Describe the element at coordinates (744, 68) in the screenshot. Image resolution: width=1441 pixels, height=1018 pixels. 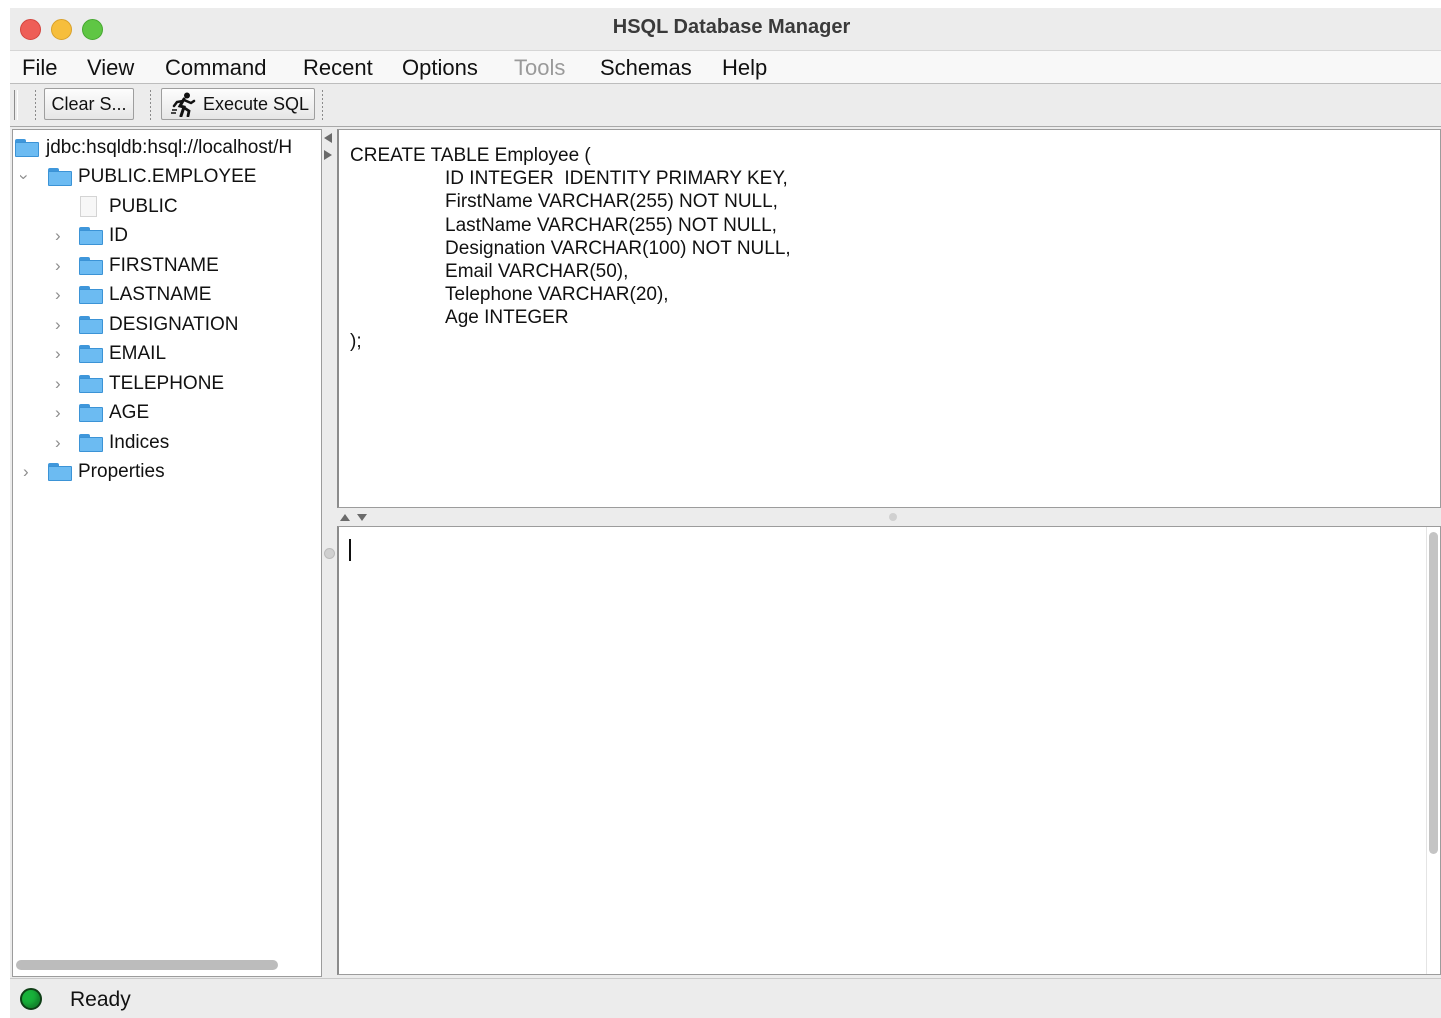
I see `menu-help: Help` at that location.